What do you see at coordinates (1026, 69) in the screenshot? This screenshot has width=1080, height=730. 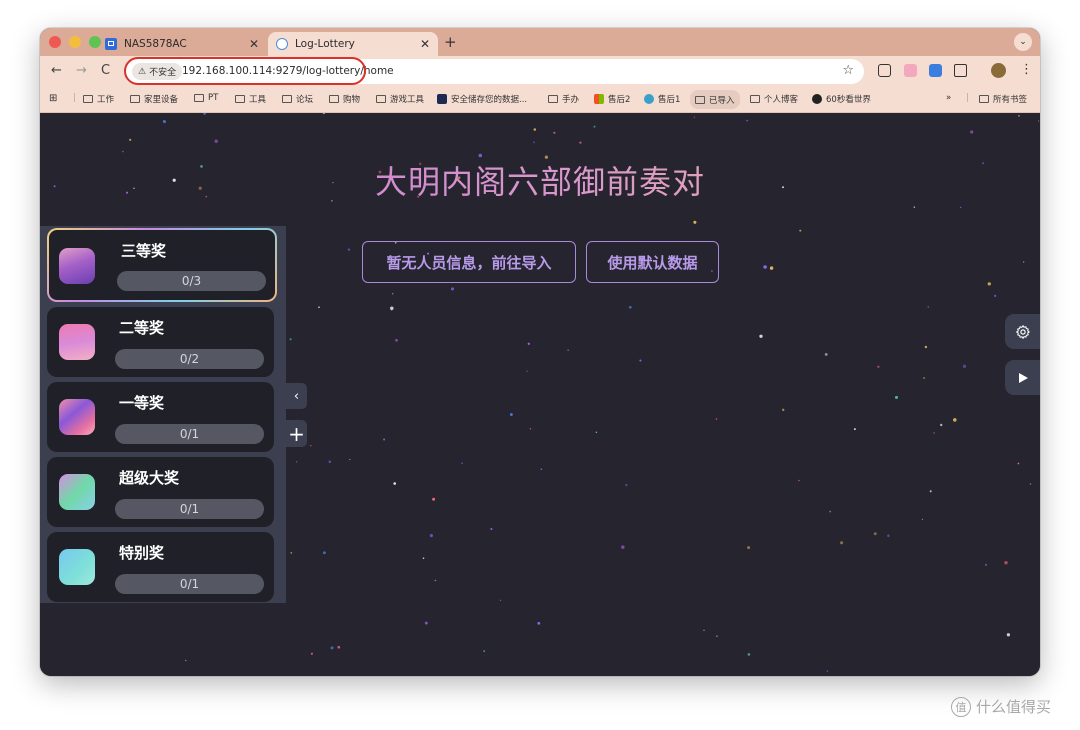 I see `browser-menu-icon: ⋮` at bounding box center [1026, 69].